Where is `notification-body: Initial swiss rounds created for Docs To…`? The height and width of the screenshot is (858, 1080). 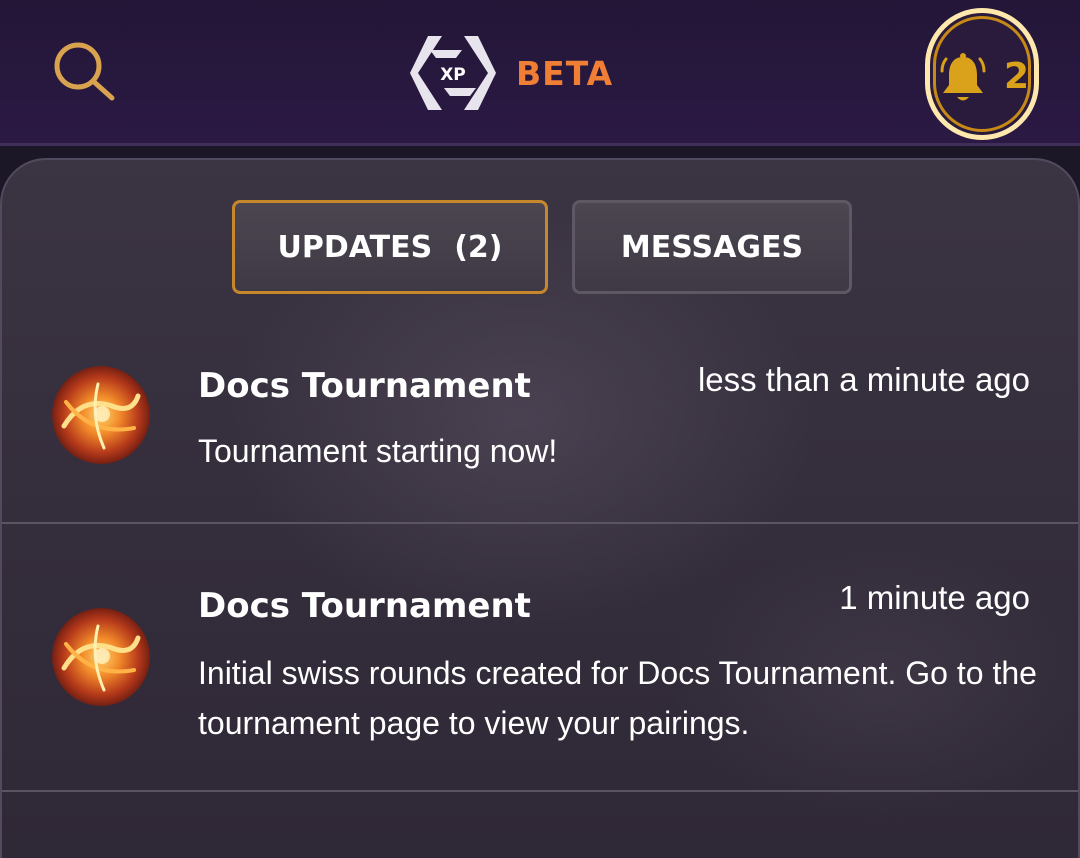 notification-body: Initial swiss rounds created for Docs To… is located at coordinates (617, 698).